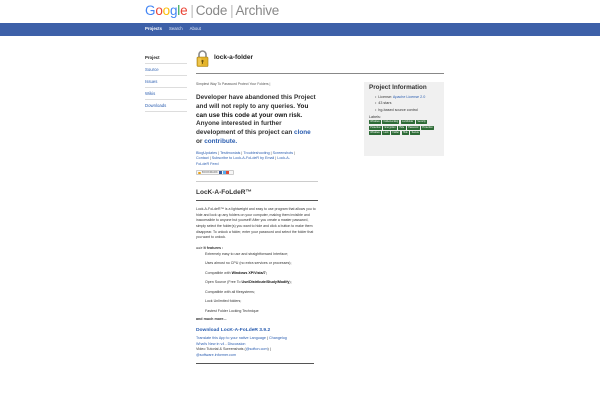 This screenshot has width=600, height=394. I want to click on video-tutorial-sep: ) |, so click(269, 349).